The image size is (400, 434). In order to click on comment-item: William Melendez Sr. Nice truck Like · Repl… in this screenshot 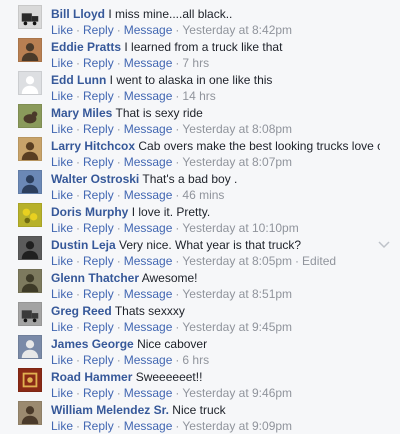, I will do `click(200, 416)`.